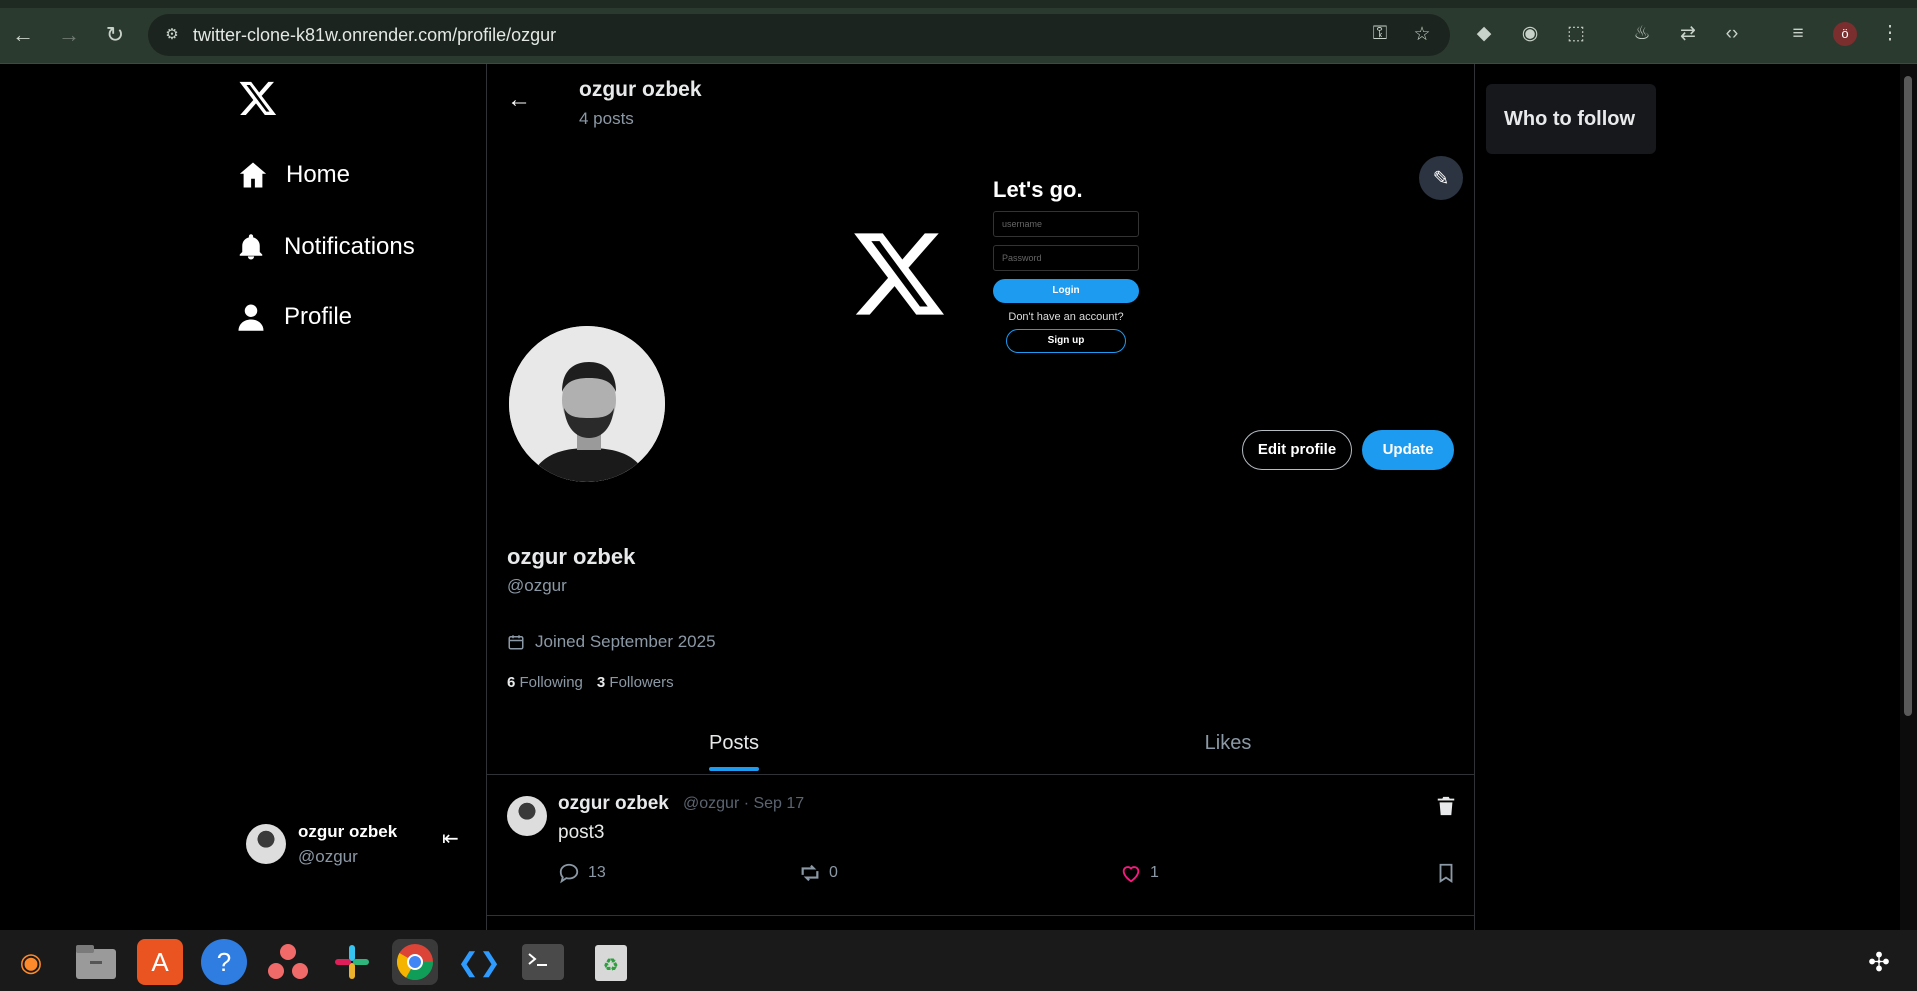 Image resolution: width=1917 pixels, height=991 pixels. What do you see at coordinates (640, 89) in the screenshot?
I see `header-name: ozgur ozbek` at bounding box center [640, 89].